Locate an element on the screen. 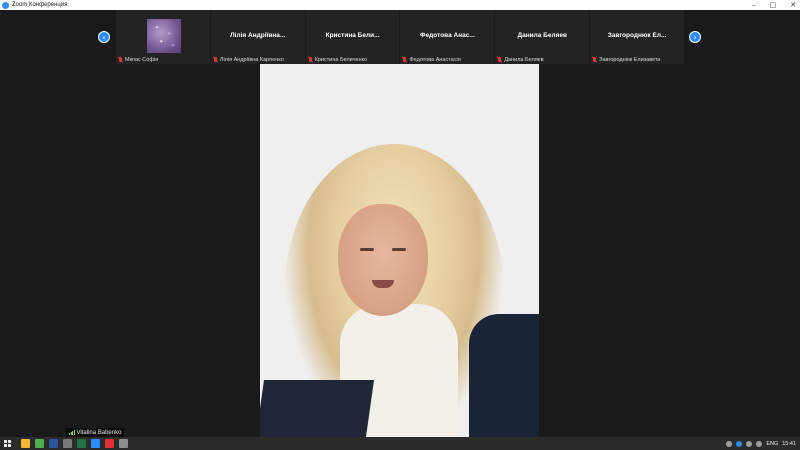  zoom-app-icon is located at coordinates (5, 5).